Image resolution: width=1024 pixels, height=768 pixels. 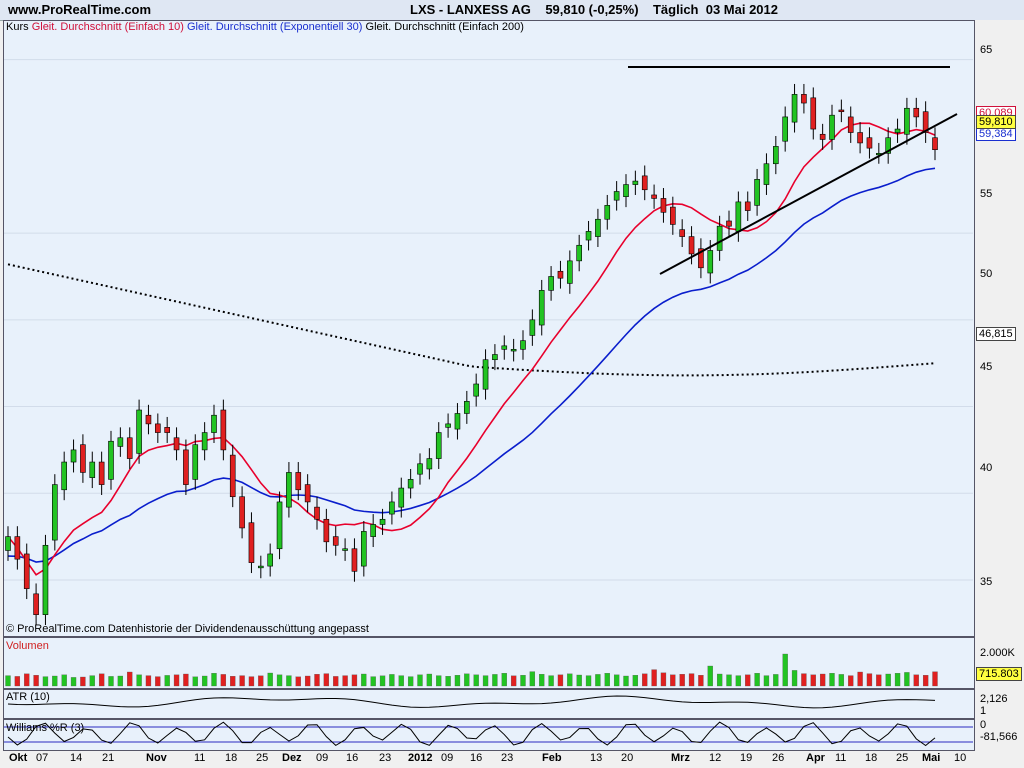 What do you see at coordinates (931, 758) in the screenshot?
I see `x-tick-label: Mai` at bounding box center [931, 758].